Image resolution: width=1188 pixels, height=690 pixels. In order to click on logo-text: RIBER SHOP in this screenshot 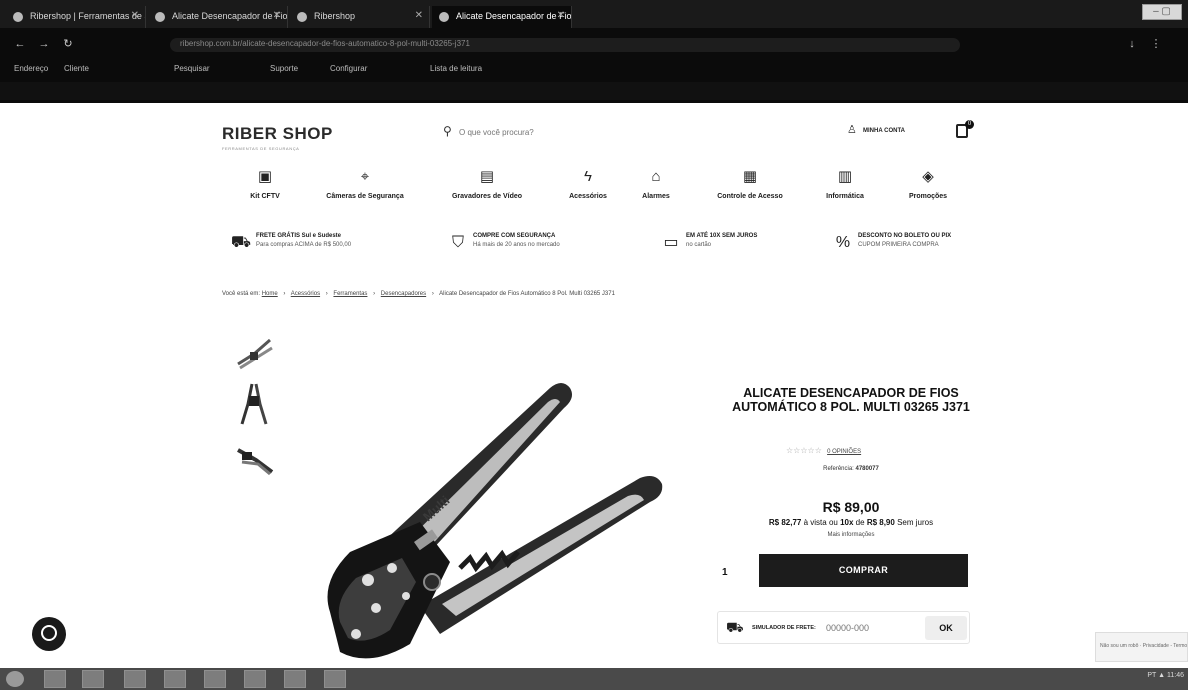, I will do `click(277, 133)`.